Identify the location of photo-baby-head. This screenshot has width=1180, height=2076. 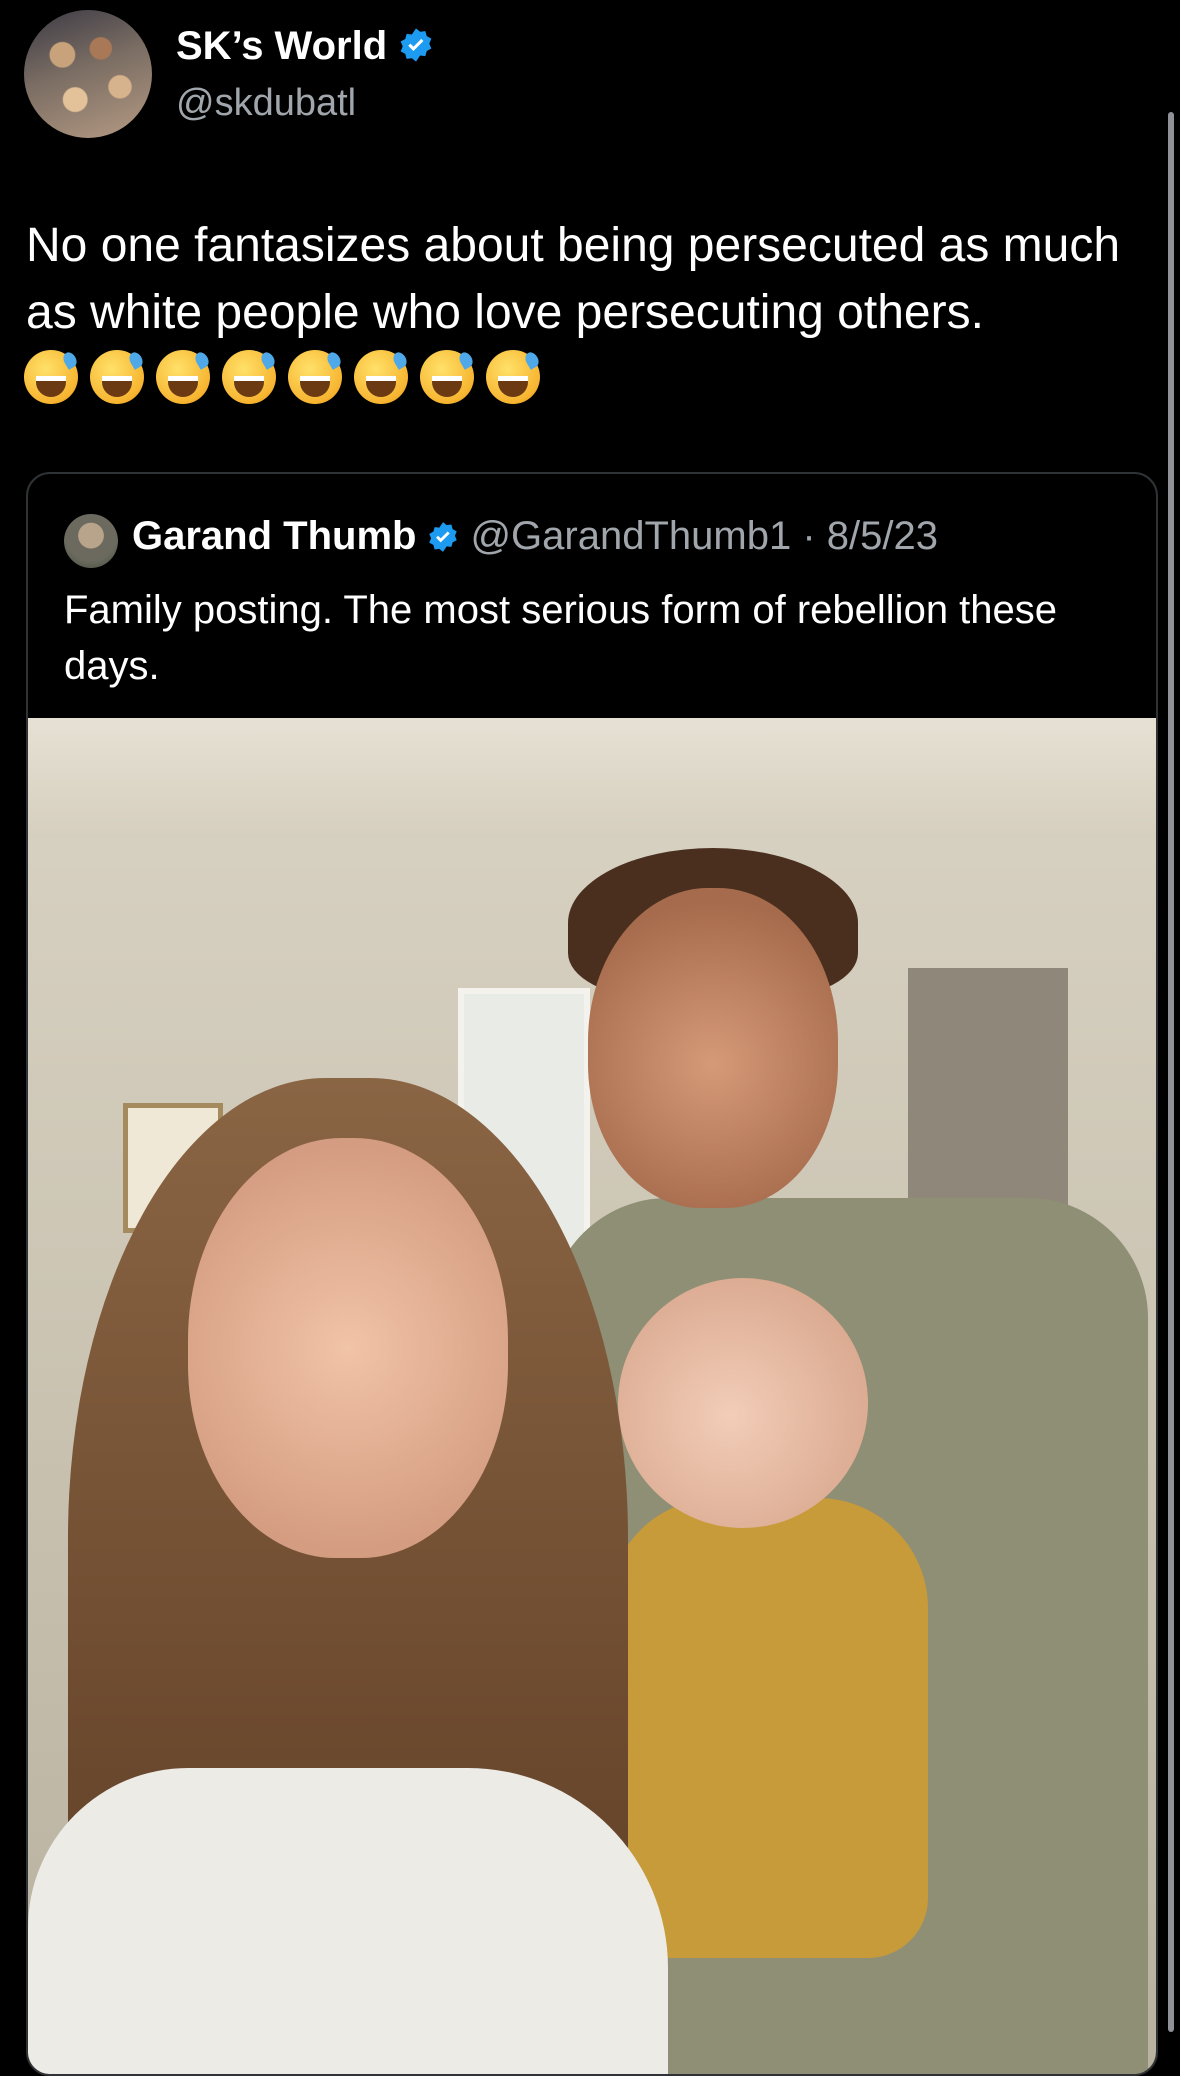
(743, 1403).